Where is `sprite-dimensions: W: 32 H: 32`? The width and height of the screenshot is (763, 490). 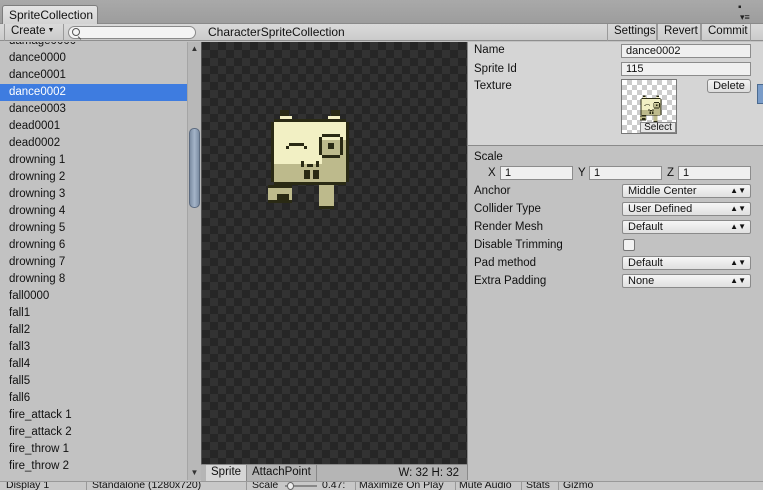 sprite-dimensions: W: 32 H: 32 is located at coordinates (428, 473).